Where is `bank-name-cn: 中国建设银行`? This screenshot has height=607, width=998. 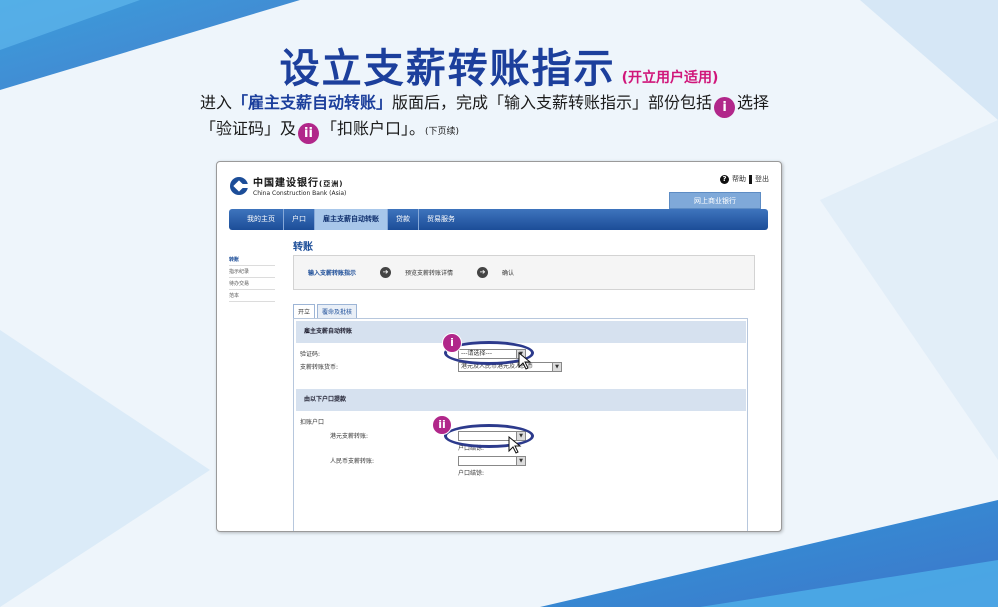 bank-name-cn: 中国建设银行 is located at coordinates (286, 183).